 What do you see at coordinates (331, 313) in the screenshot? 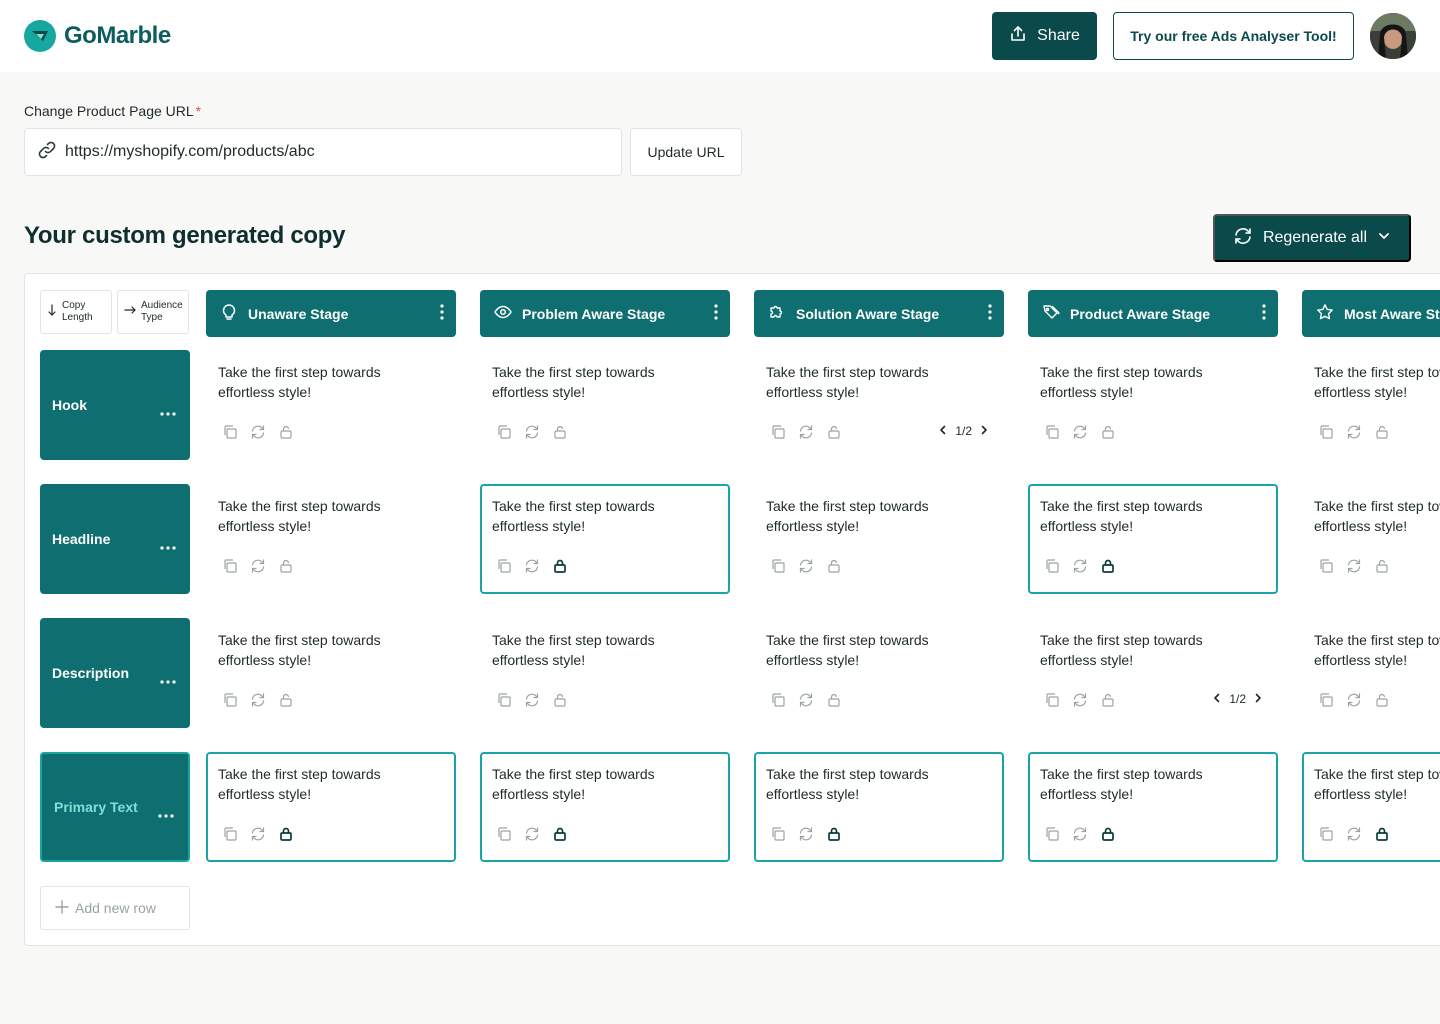
I see `stage-header-unaware-stage: Unaware Stage` at bounding box center [331, 313].